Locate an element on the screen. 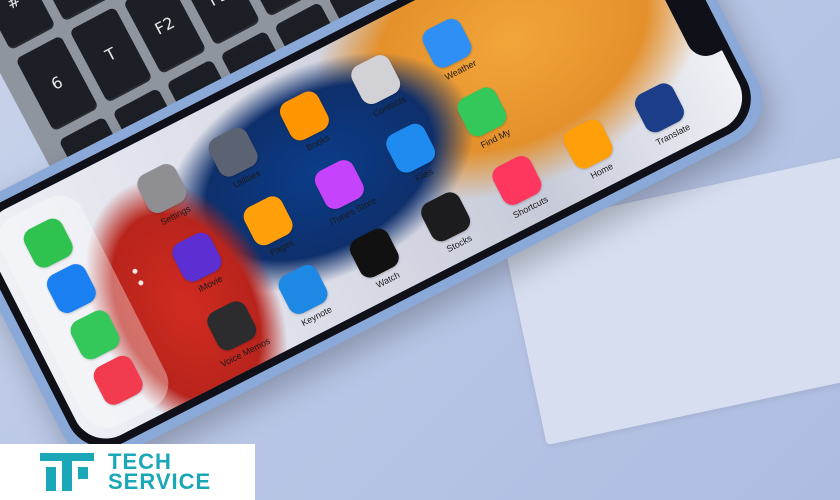  app-cell: Books is located at coordinates (307, 122).